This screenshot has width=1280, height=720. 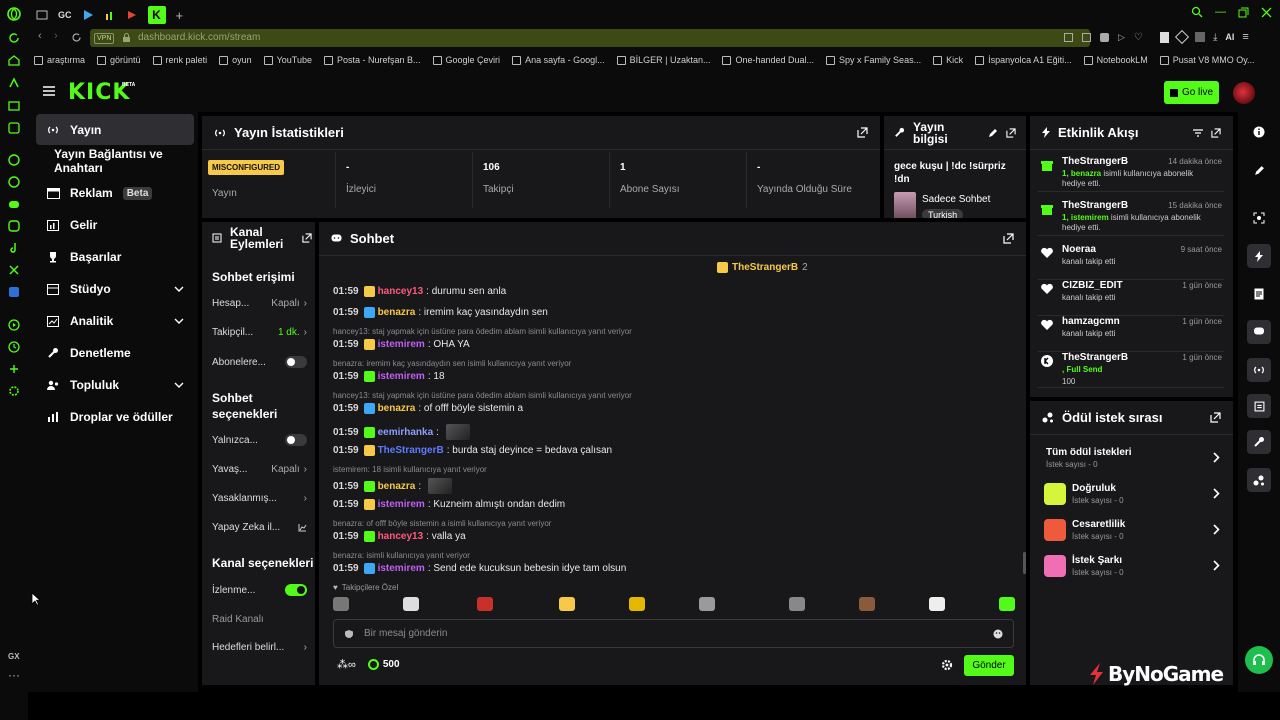 What do you see at coordinates (947, 665) in the screenshot?
I see `chat-settings-icon` at bounding box center [947, 665].